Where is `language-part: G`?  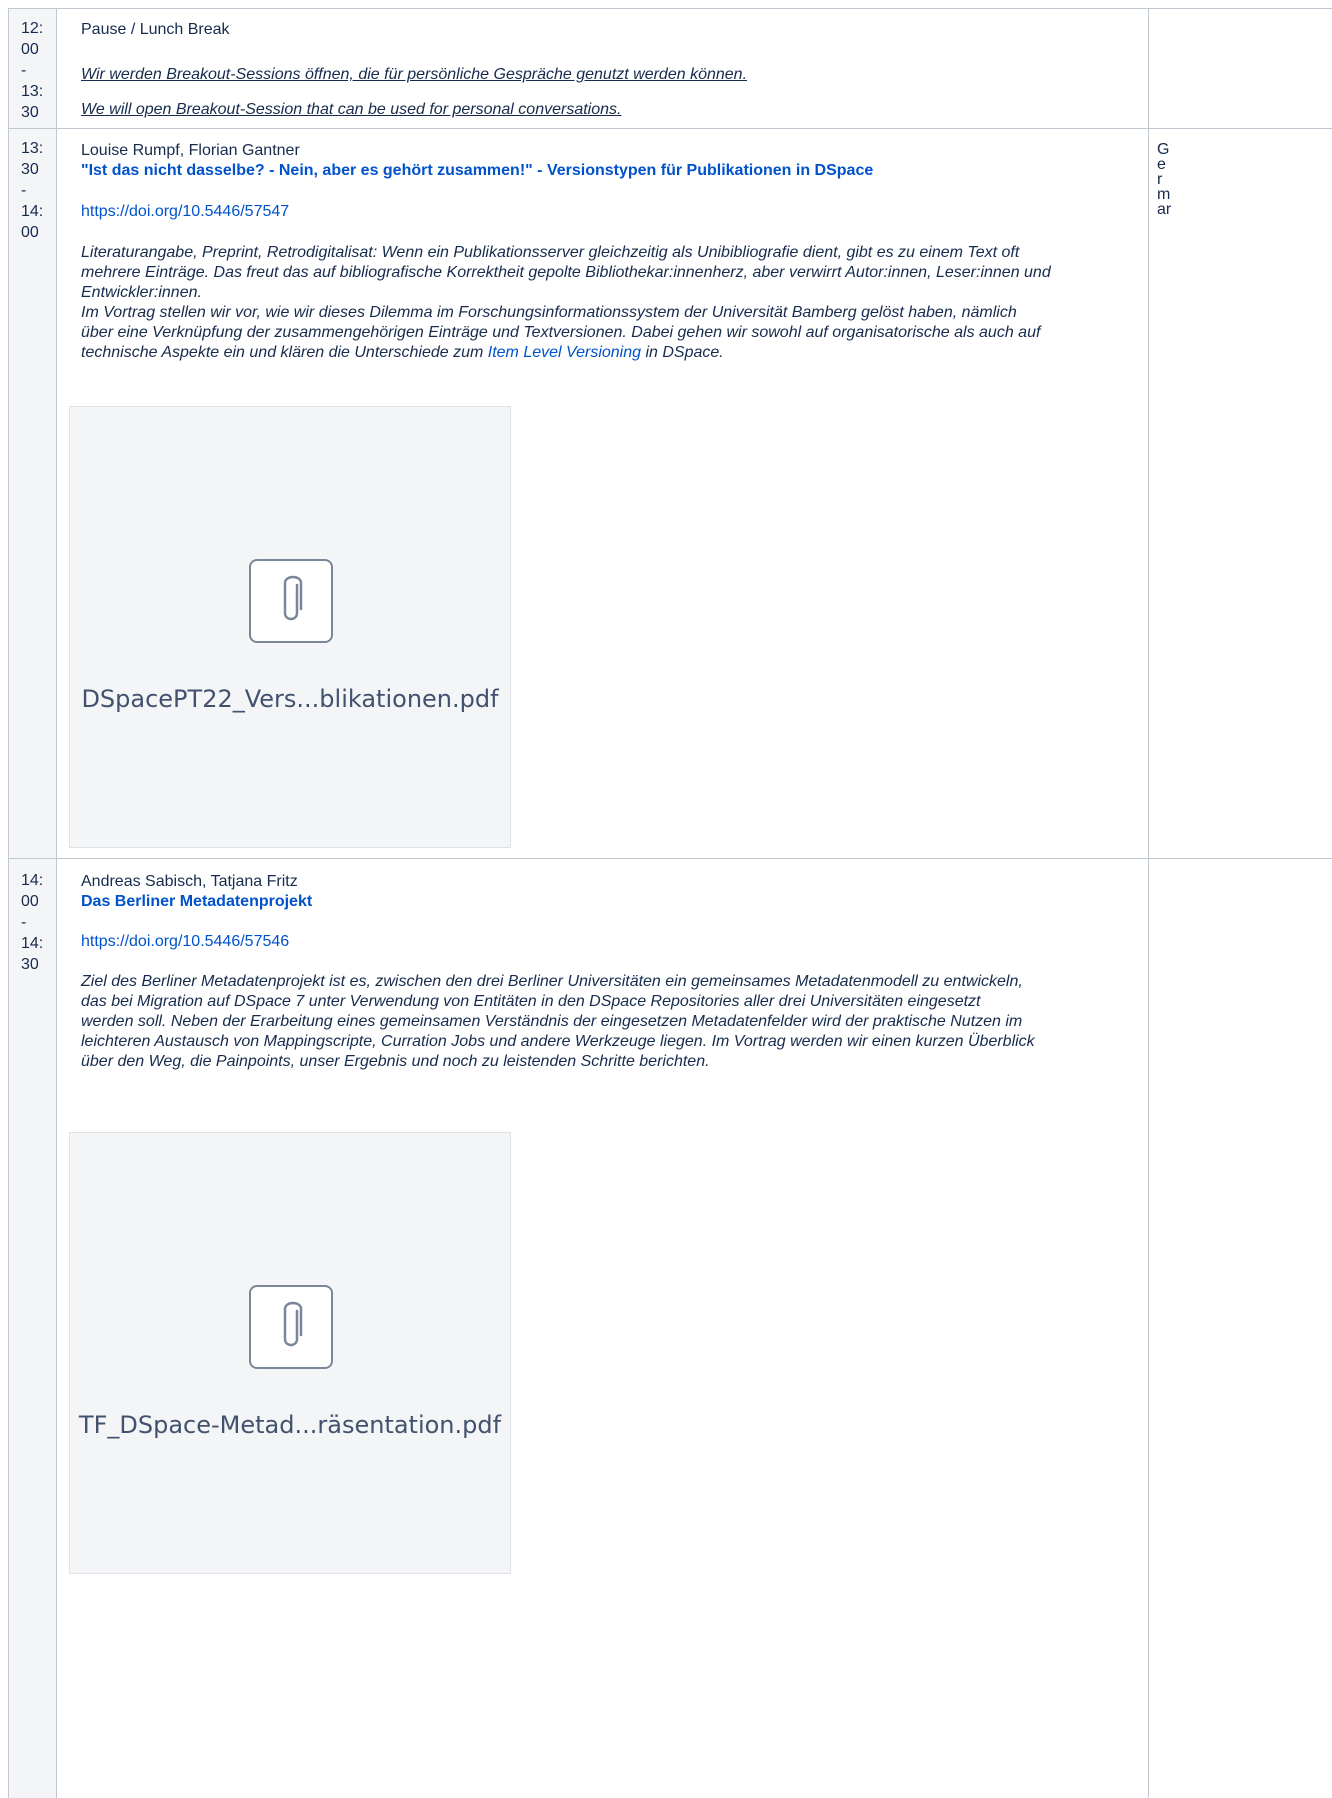
language-part: G is located at coordinates (1163, 149).